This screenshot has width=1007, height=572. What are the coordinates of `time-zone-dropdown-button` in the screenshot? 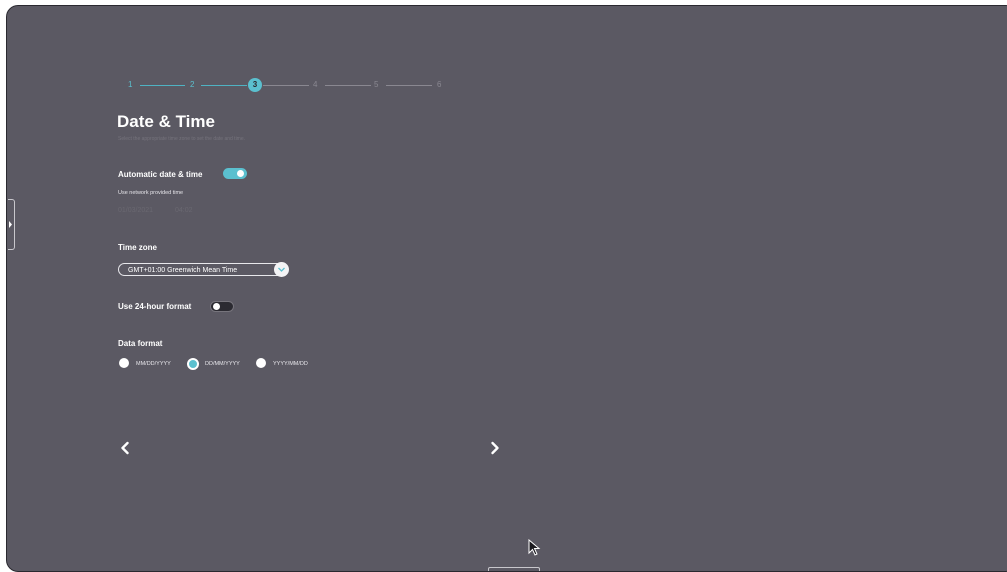 It's located at (281, 269).